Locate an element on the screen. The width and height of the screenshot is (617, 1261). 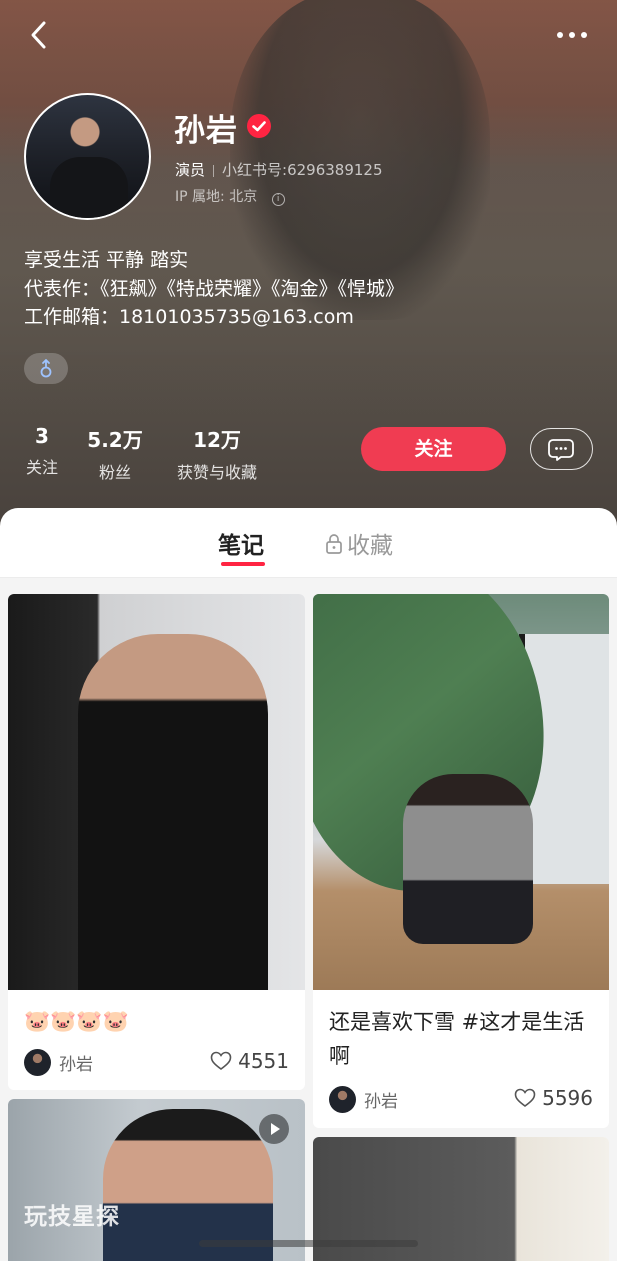
ip-value: 北京 is located at coordinates (243, 197).